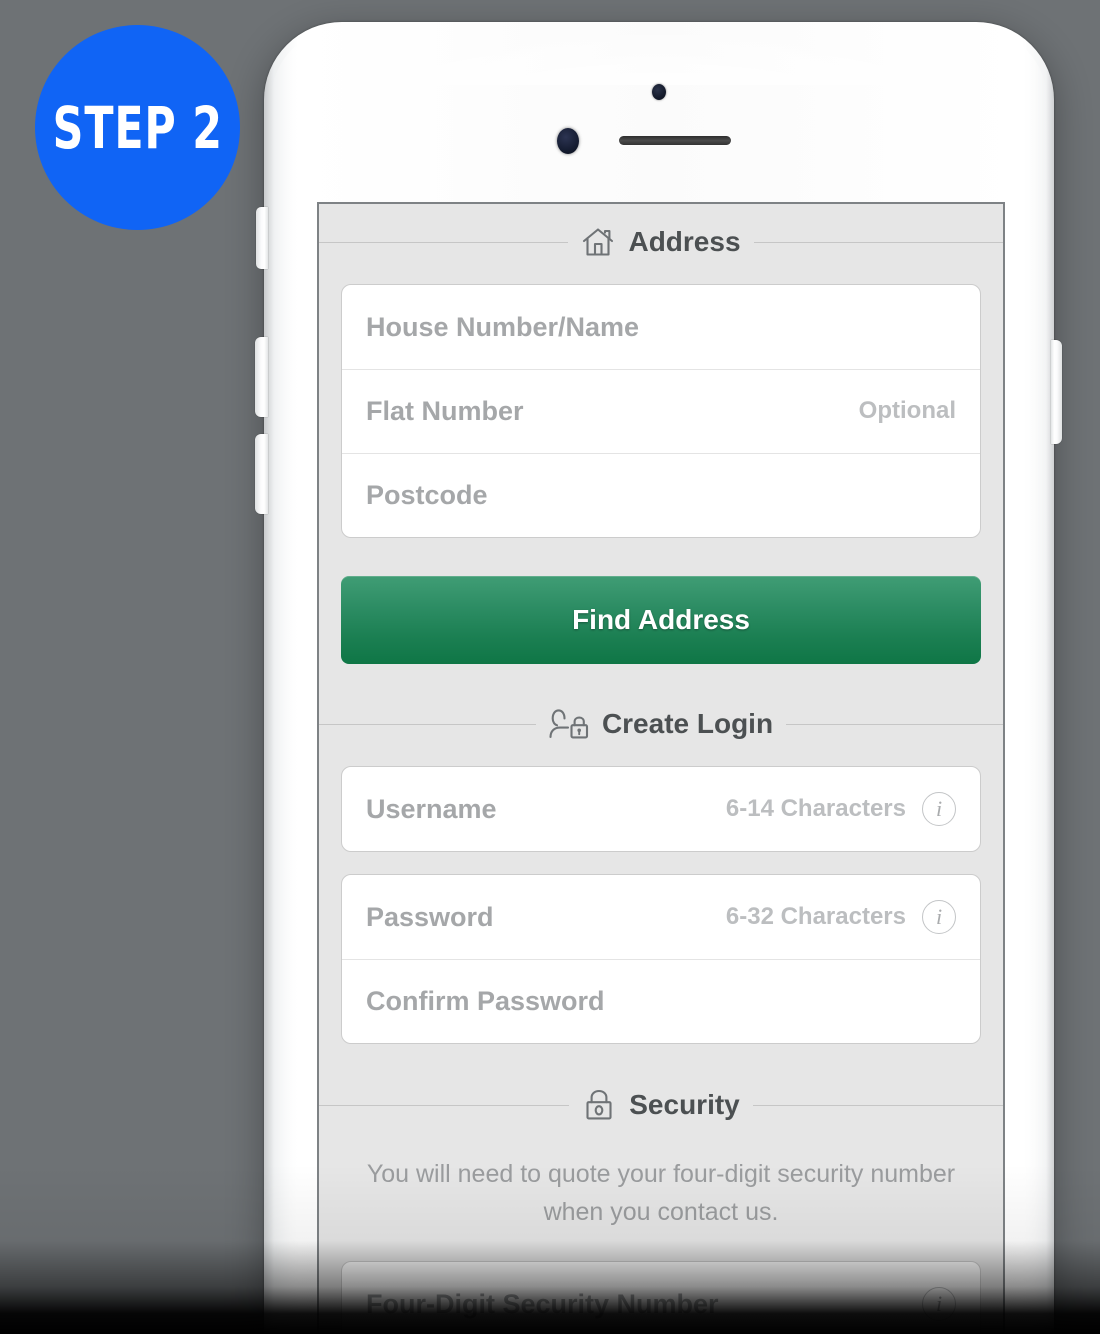  I want to click on field-label: Four-Digit Security Number, so click(542, 1303).